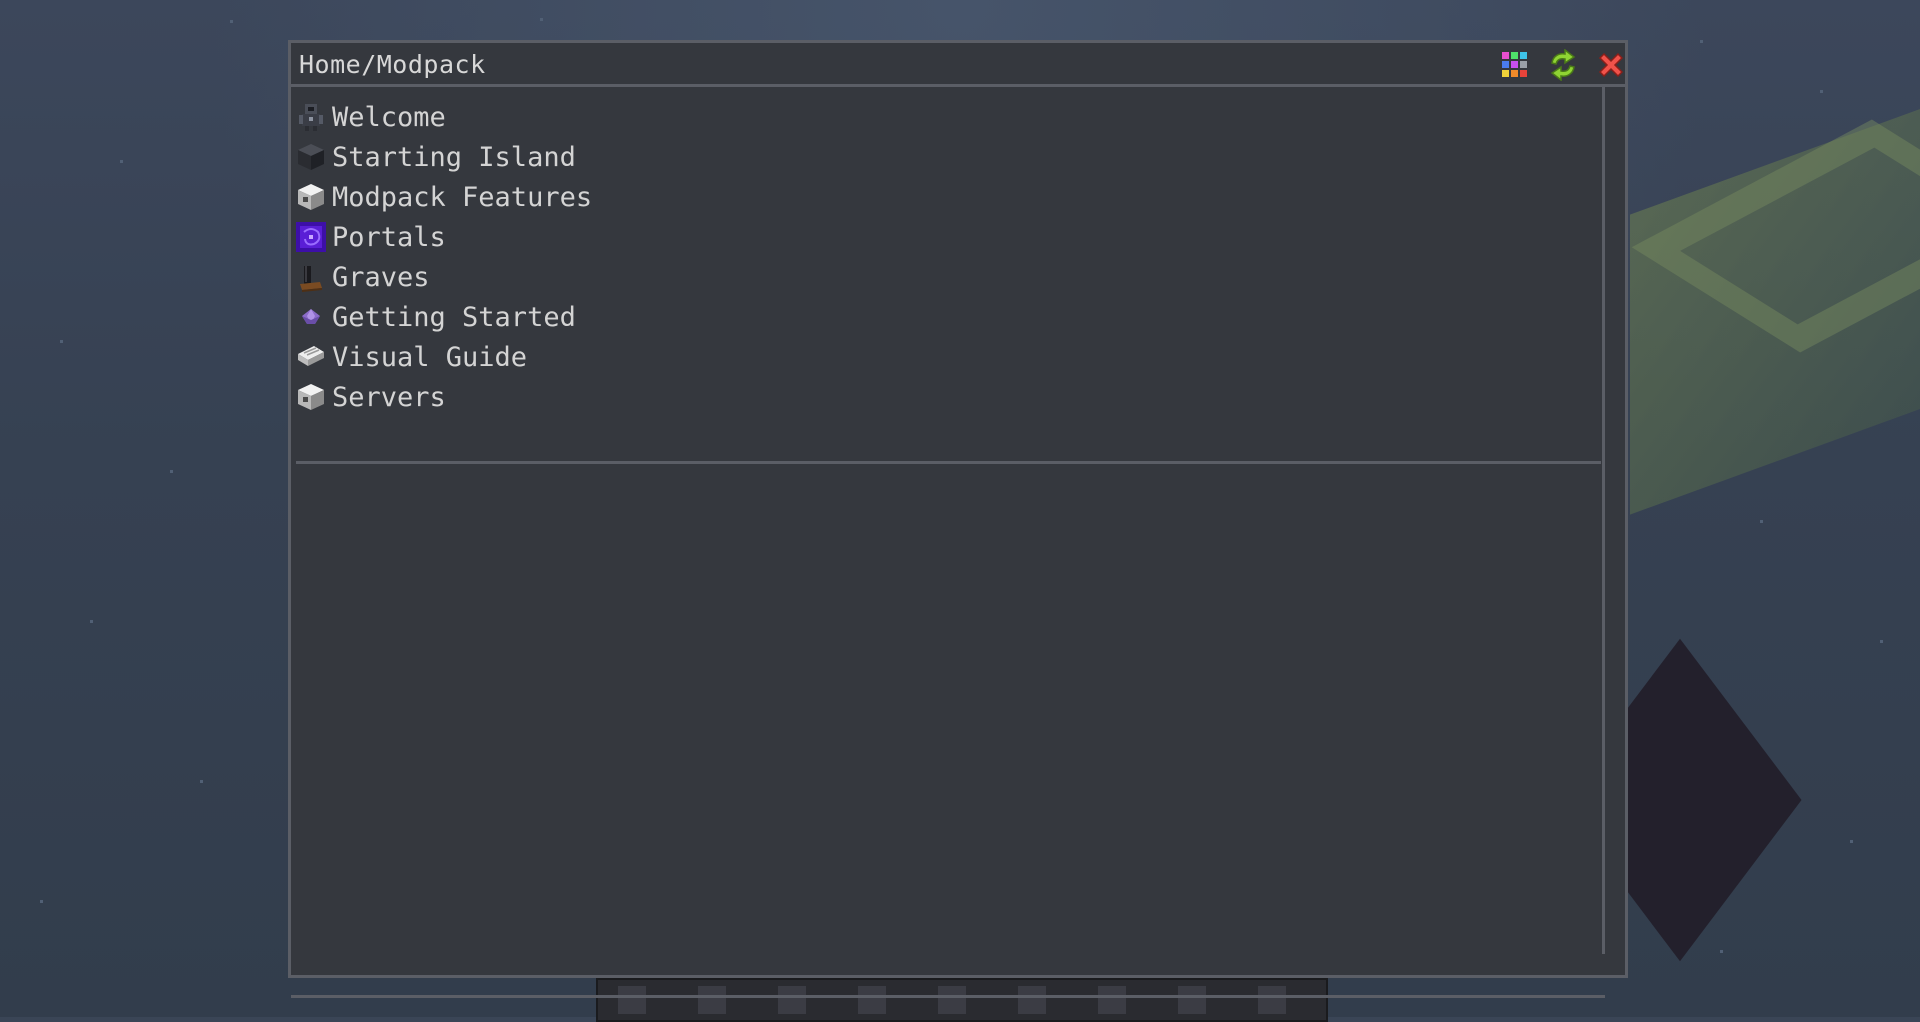  Describe the element at coordinates (462, 197) in the screenshot. I see `chapter-label: Modpack Features` at that location.